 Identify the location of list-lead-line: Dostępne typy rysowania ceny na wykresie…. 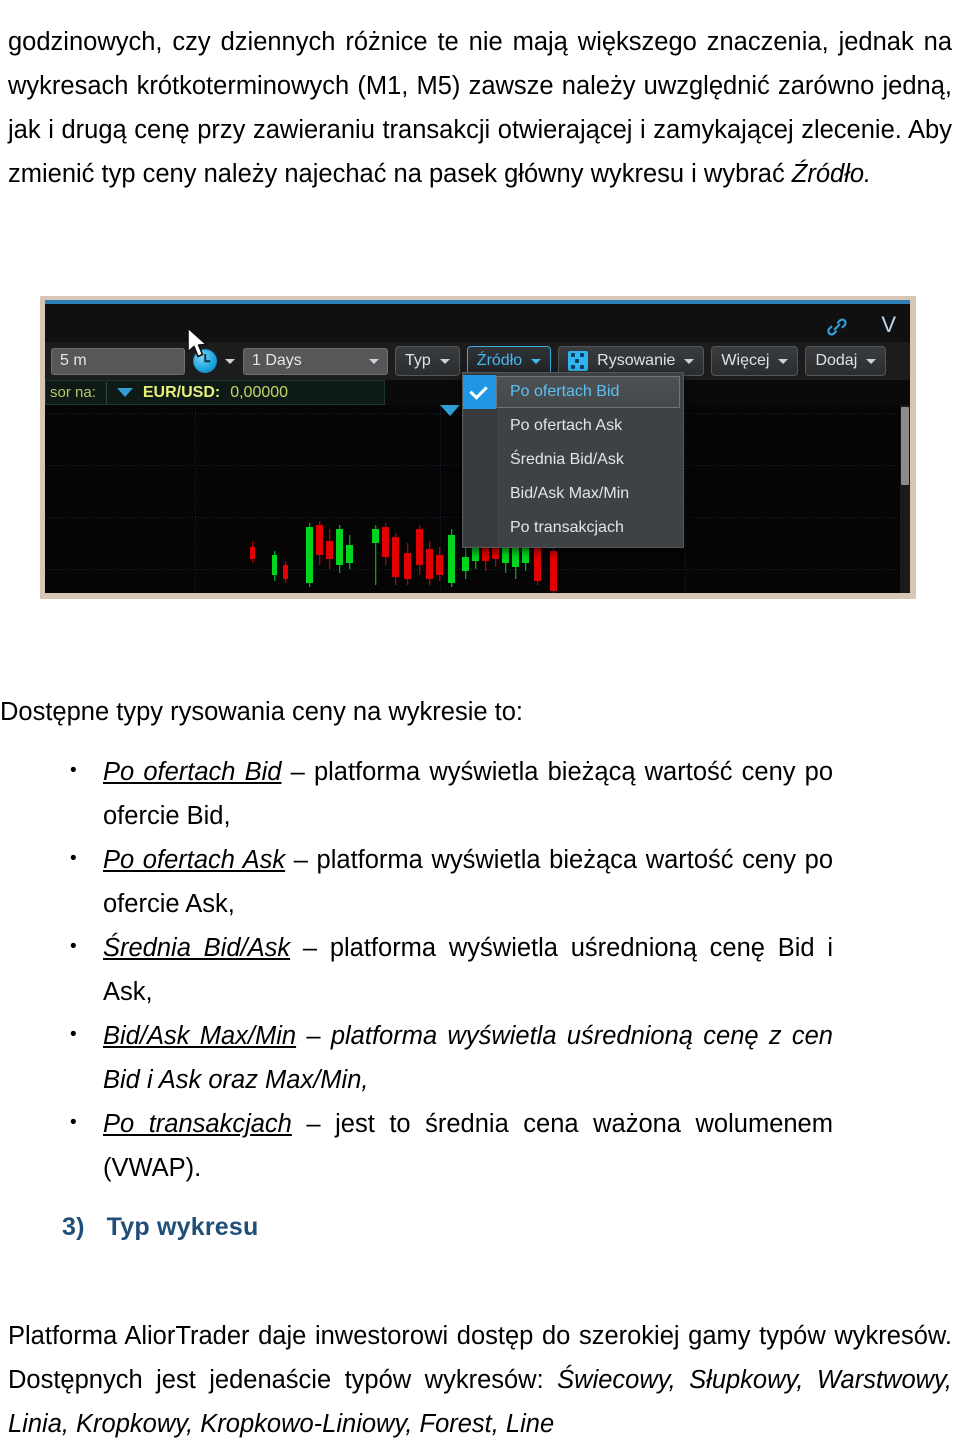
(261, 712).